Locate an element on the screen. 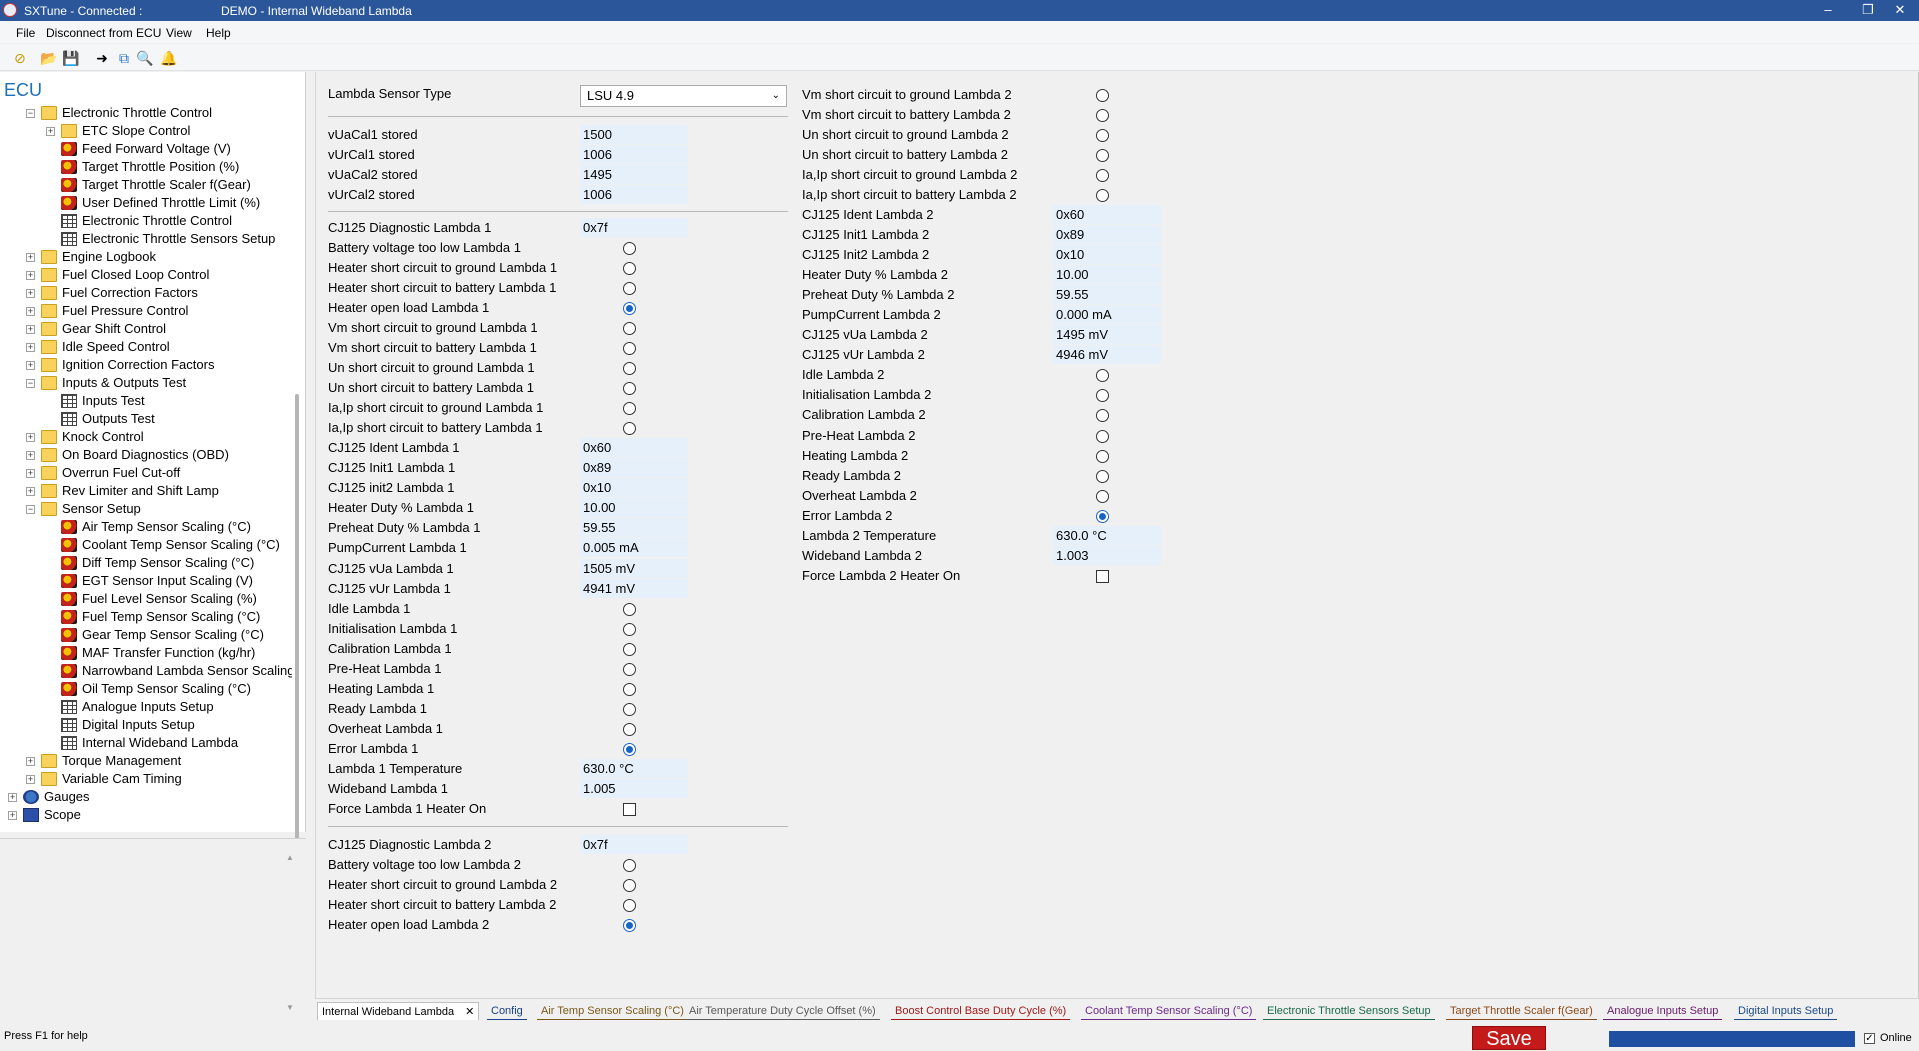 This screenshot has height=1051, width=1919. minimize-icon: – is located at coordinates (1828, 9).